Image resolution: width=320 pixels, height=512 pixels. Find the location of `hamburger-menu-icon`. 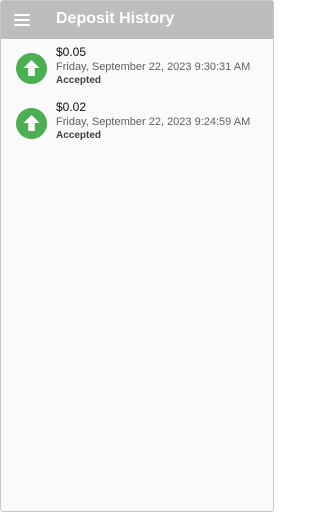

hamburger-menu-icon is located at coordinates (22, 20).